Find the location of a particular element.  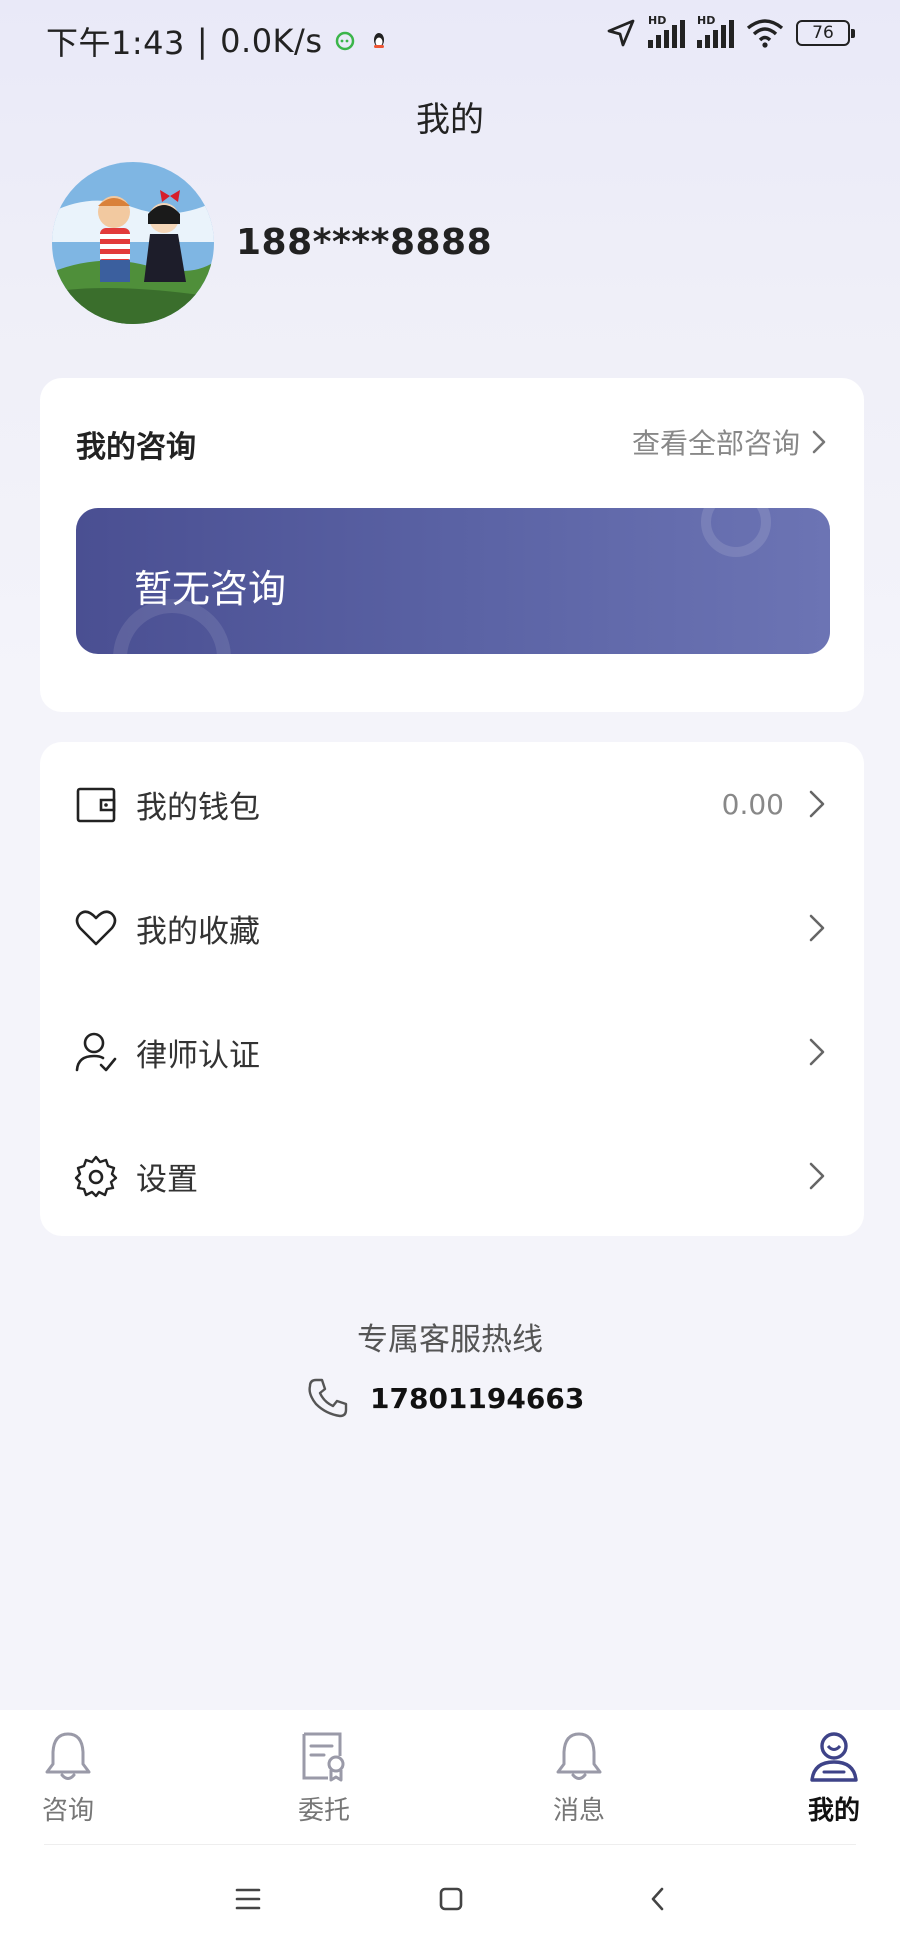

hotline-title: 专属客服热线 is located at coordinates (450, 1340).